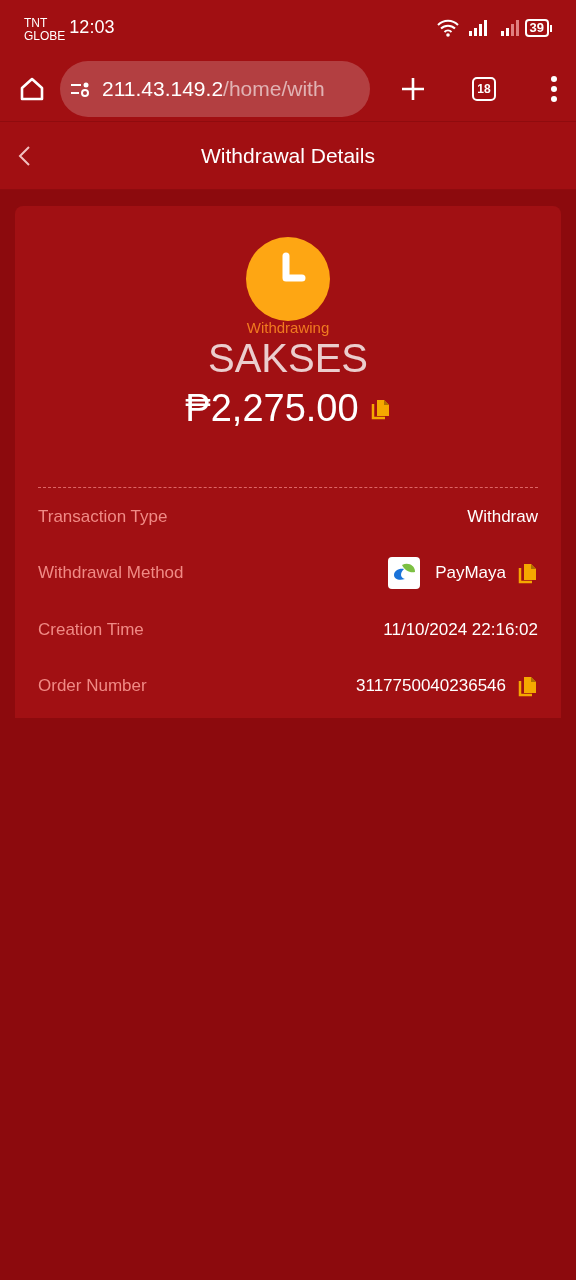 The image size is (576, 1280). Describe the element at coordinates (24, 155) in the screenshot. I see `back-icon` at that location.